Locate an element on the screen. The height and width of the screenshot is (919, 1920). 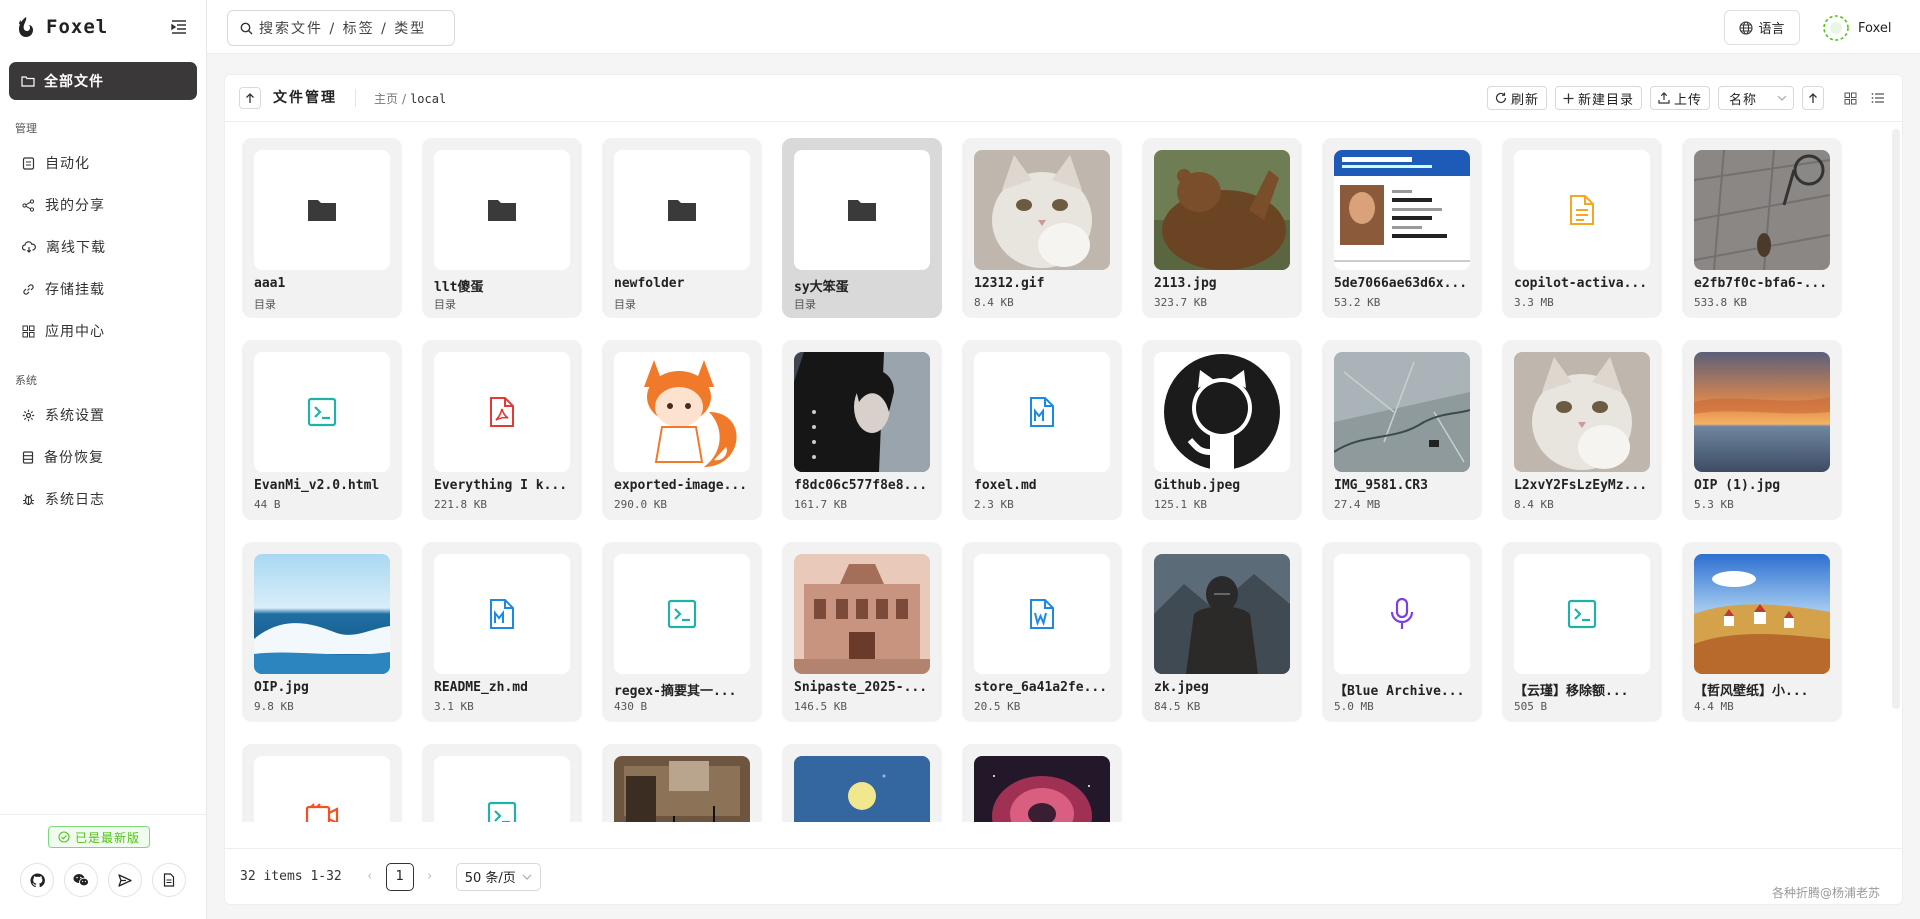
file-item: copilot-activa... 3.3 MB is located at coordinates (1582, 228).